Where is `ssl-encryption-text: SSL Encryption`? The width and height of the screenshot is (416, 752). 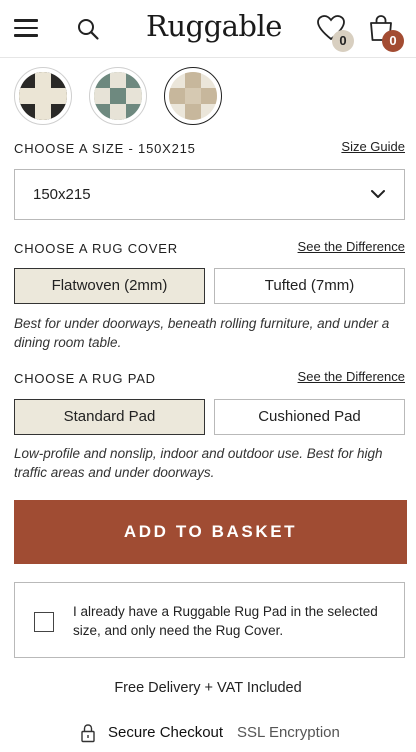 ssl-encryption-text: SSL Encryption is located at coordinates (288, 732).